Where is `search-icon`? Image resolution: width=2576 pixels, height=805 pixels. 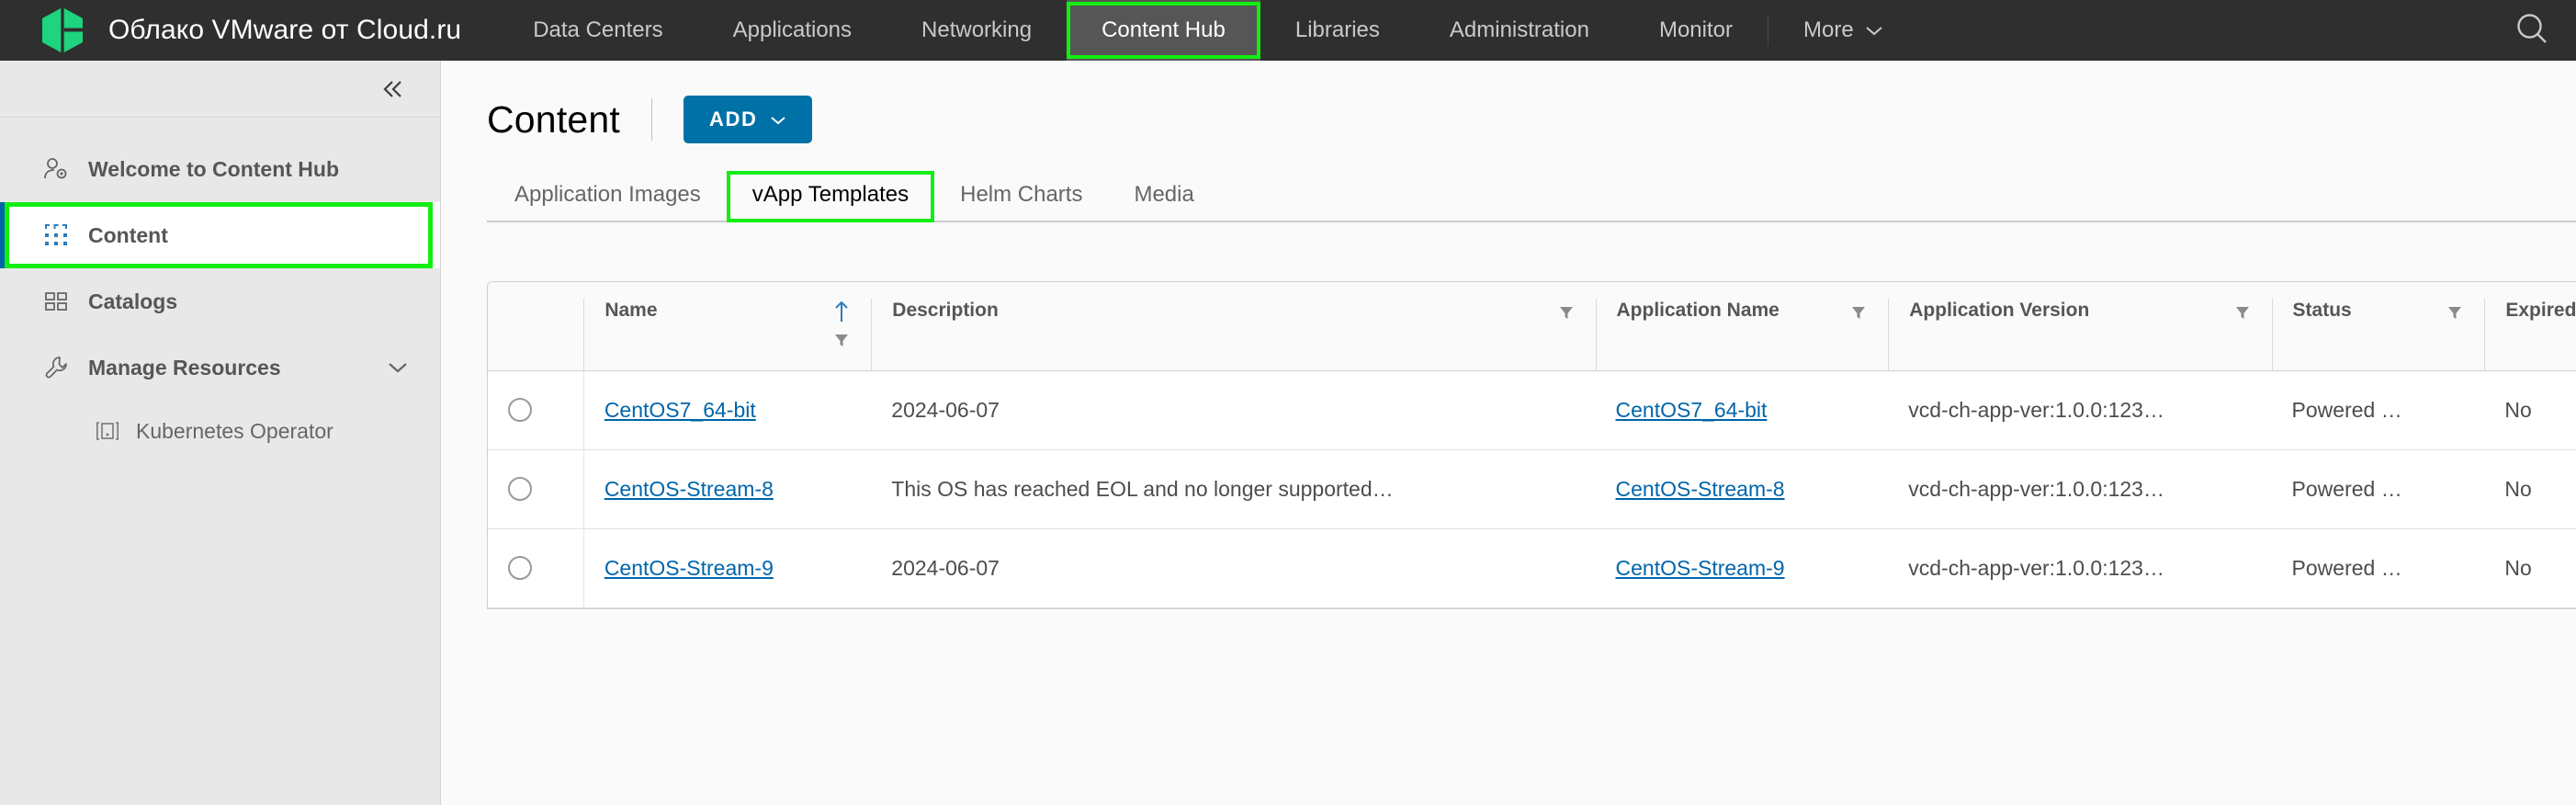 search-icon is located at coordinates (2531, 31).